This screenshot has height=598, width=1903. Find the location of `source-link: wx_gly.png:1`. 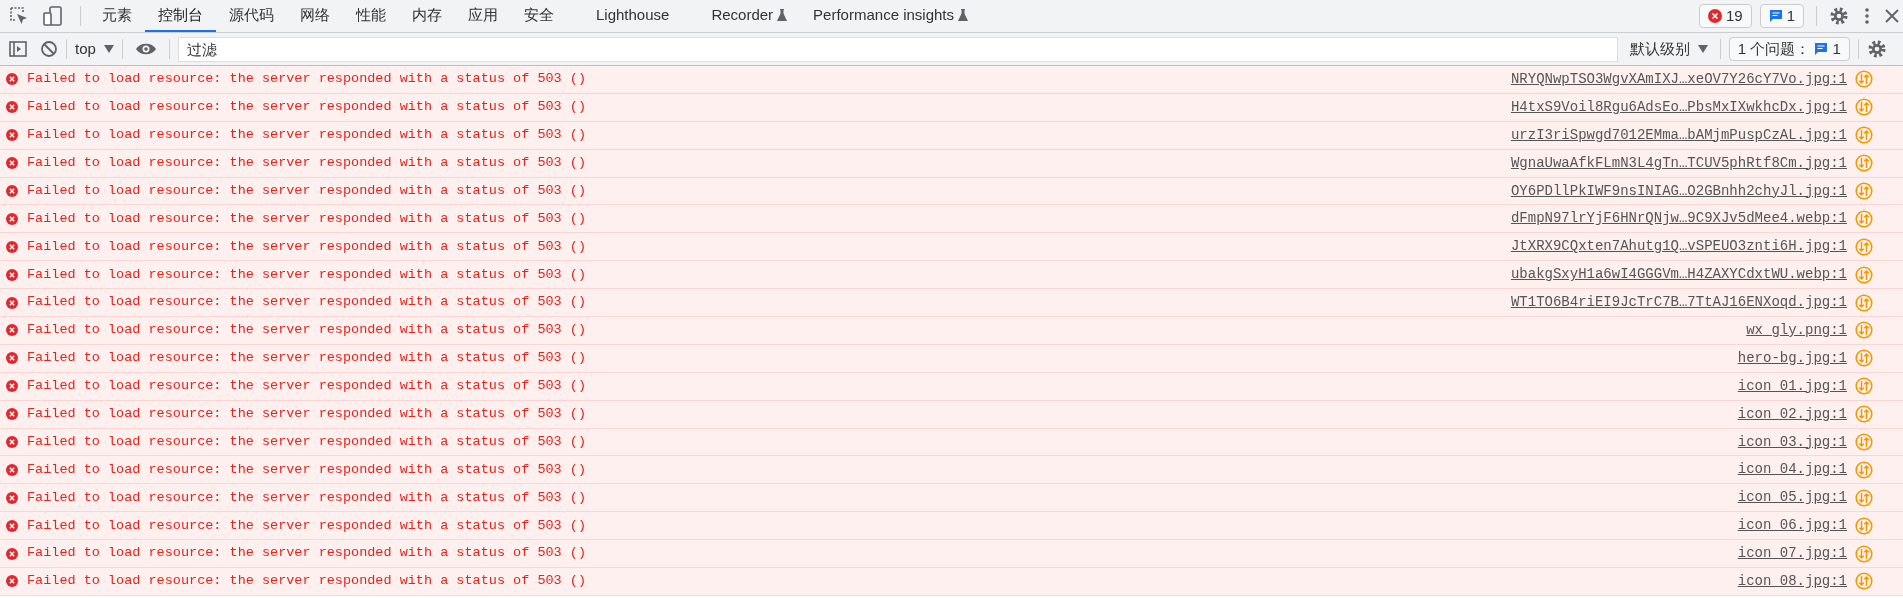

source-link: wx_gly.png:1 is located at coordinates (1796, 330).